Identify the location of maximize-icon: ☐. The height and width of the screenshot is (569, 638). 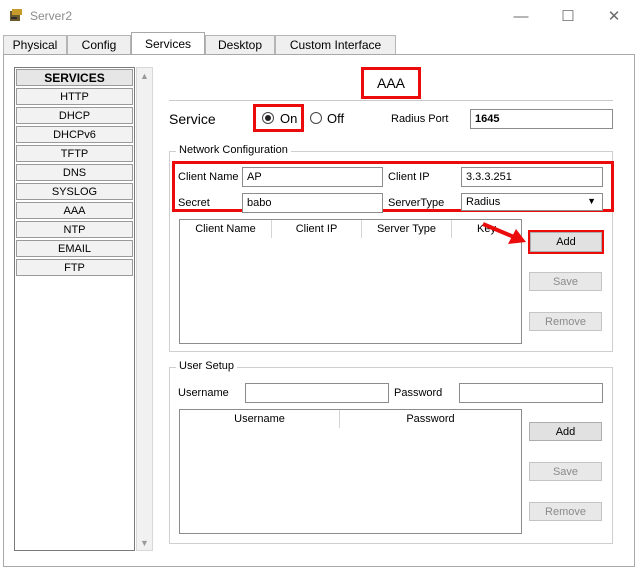
(568, 16).